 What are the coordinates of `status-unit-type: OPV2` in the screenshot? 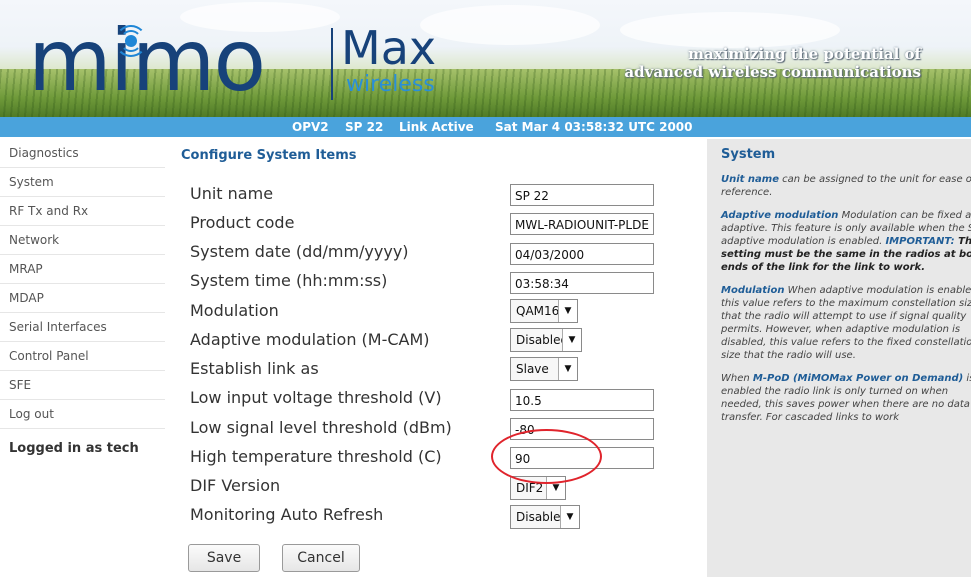 It's located at (310, 127).